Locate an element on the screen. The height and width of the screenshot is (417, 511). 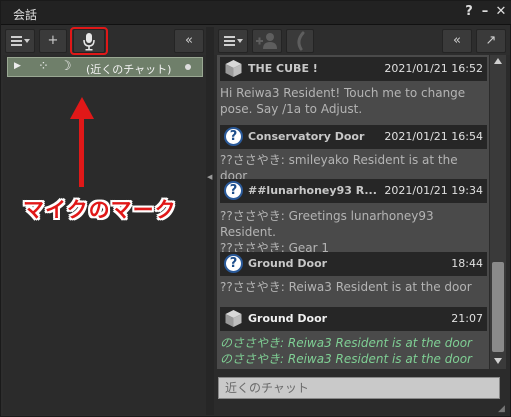
phone-icon: ☽ is located at coordinates (66, 66).